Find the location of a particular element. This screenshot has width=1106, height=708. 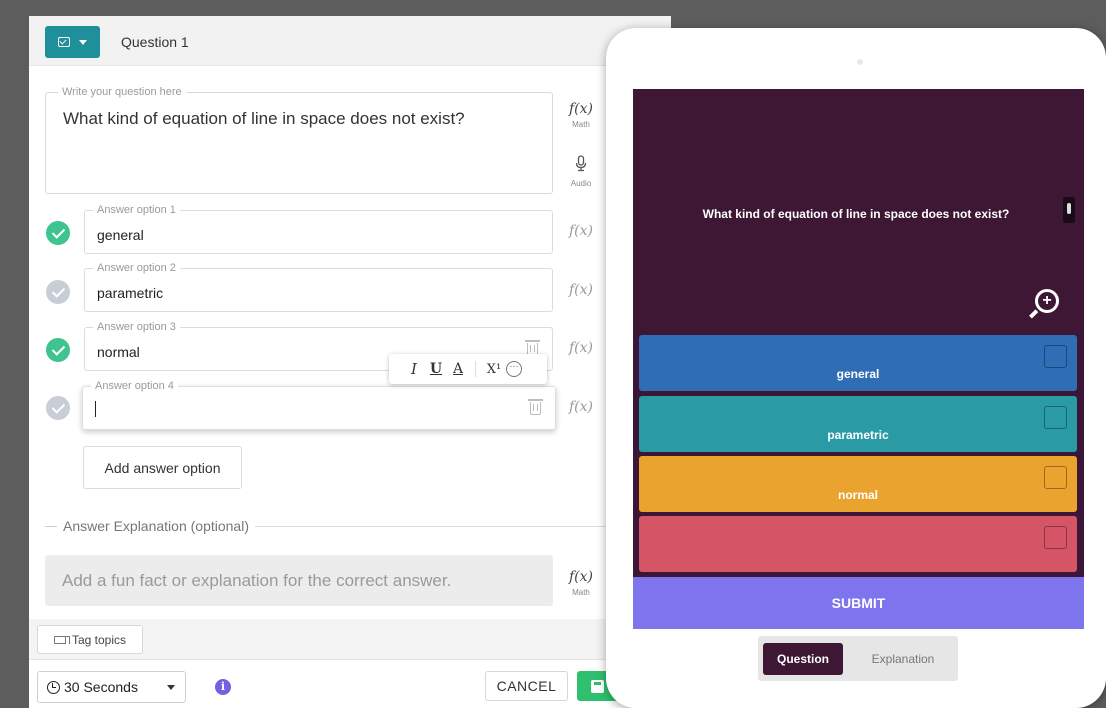

question-type-dropdown is located at coordinates (72, 42).